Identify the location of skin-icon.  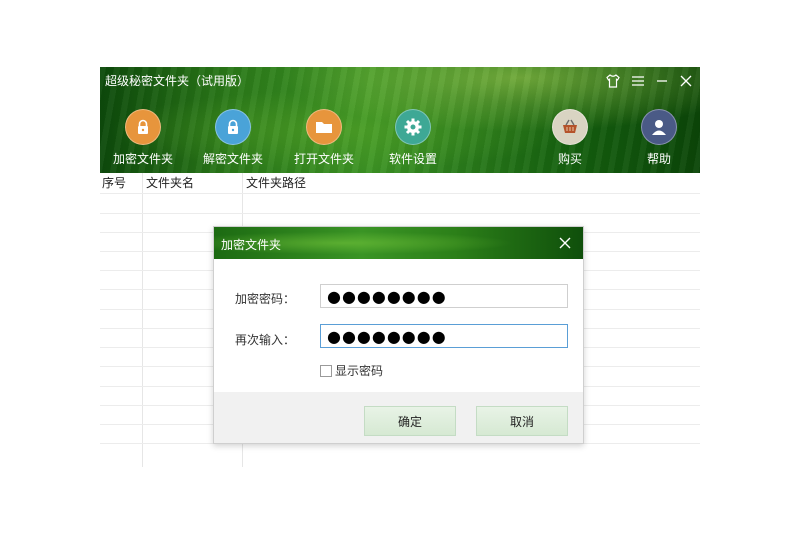
(613, 81).